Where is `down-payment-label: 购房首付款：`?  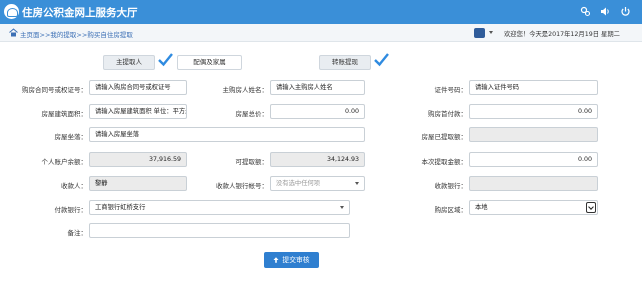 down-payment-label: 购房首付款： is located at coordinates (447, 114).